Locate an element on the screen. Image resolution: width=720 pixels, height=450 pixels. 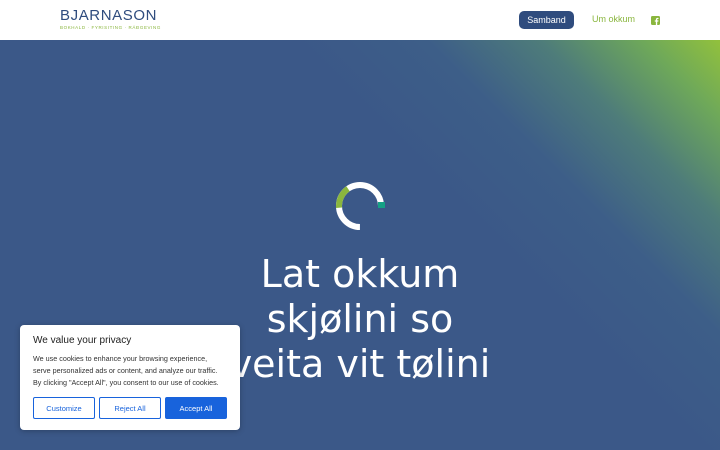
cookie-button-row: Customize Reject All Accept All is located at coordinates (130, 408).